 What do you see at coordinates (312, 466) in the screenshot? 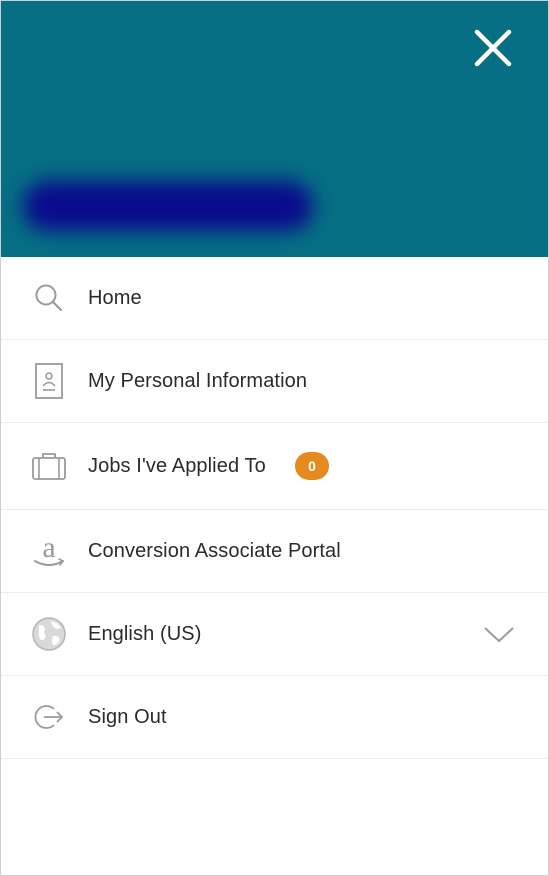
I see `jobs-count-badge: 0` at bounding box center [312, 466].